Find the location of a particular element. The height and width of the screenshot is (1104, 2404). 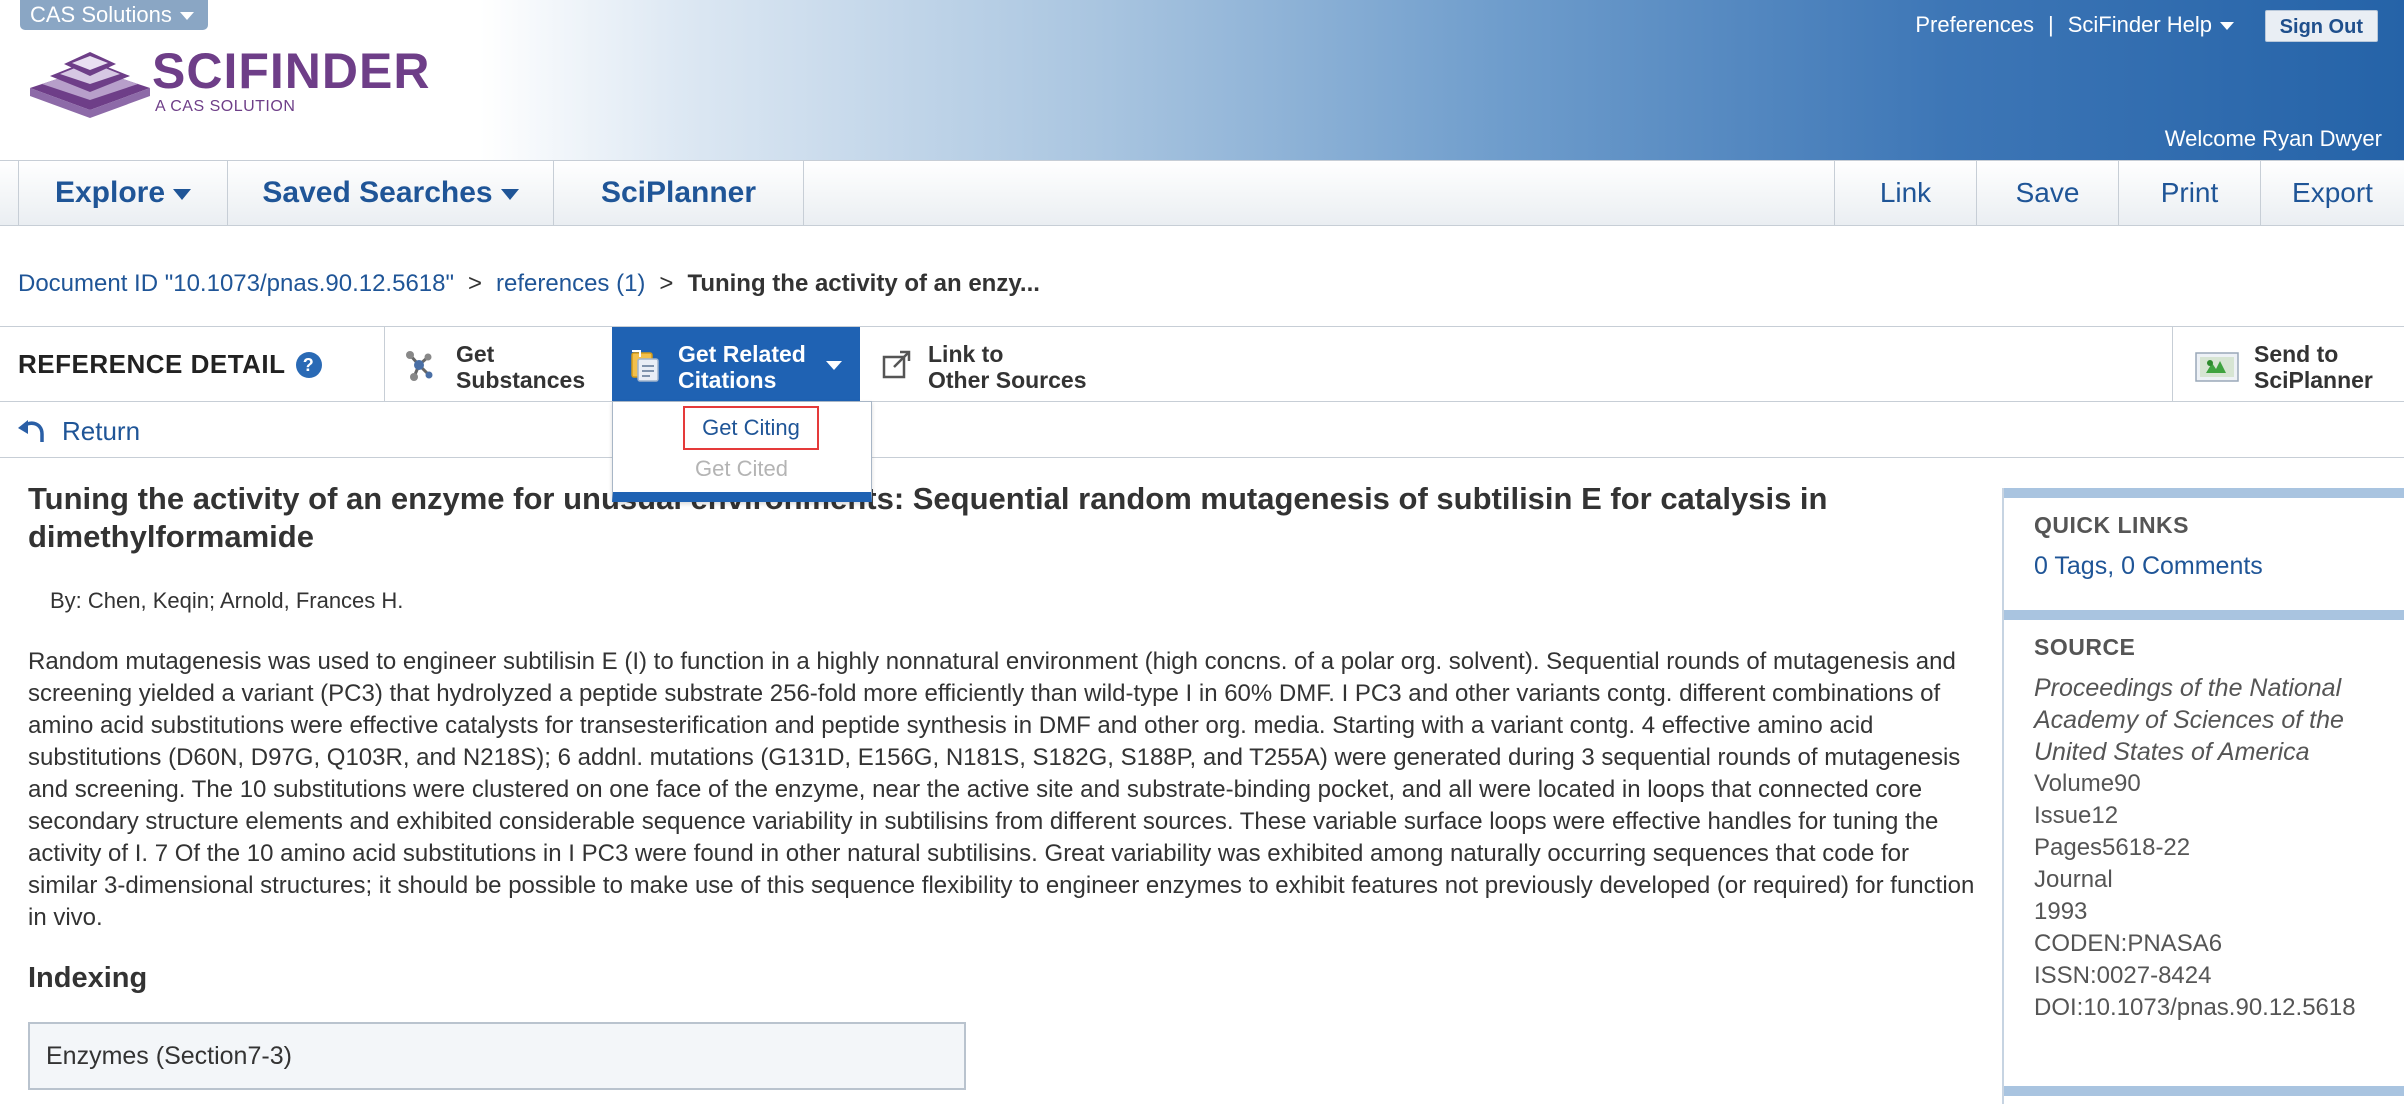

source-year: 1993 is located at coordinates (2061, 911).